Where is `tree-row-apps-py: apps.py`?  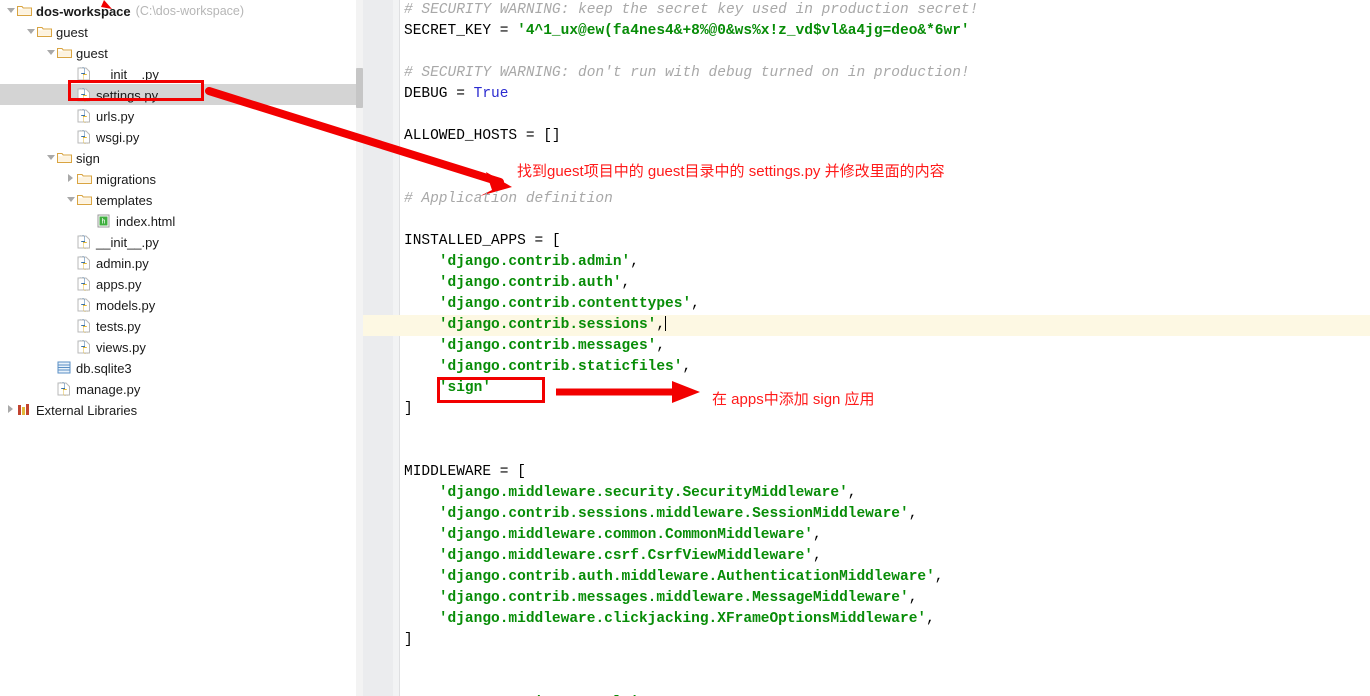 tree-row-apps-py: apps.py is located at coordinates (181, 283).